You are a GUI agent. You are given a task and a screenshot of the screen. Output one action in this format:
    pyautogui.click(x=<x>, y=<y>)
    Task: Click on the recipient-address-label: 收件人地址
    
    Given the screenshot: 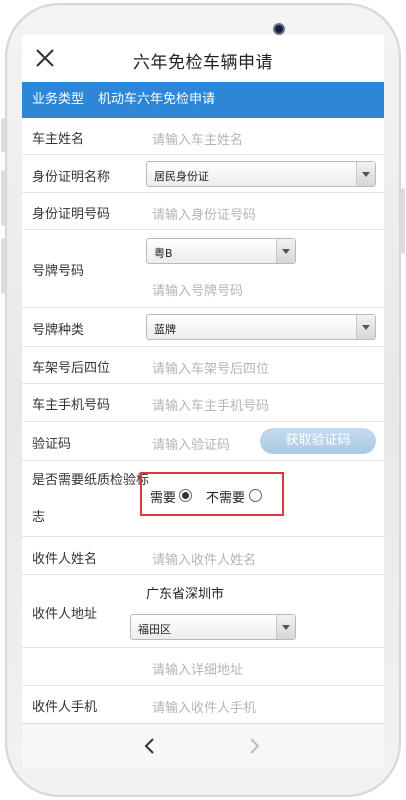 What is the action you would take?
    pyautogui.click(x=65, y=614)
    